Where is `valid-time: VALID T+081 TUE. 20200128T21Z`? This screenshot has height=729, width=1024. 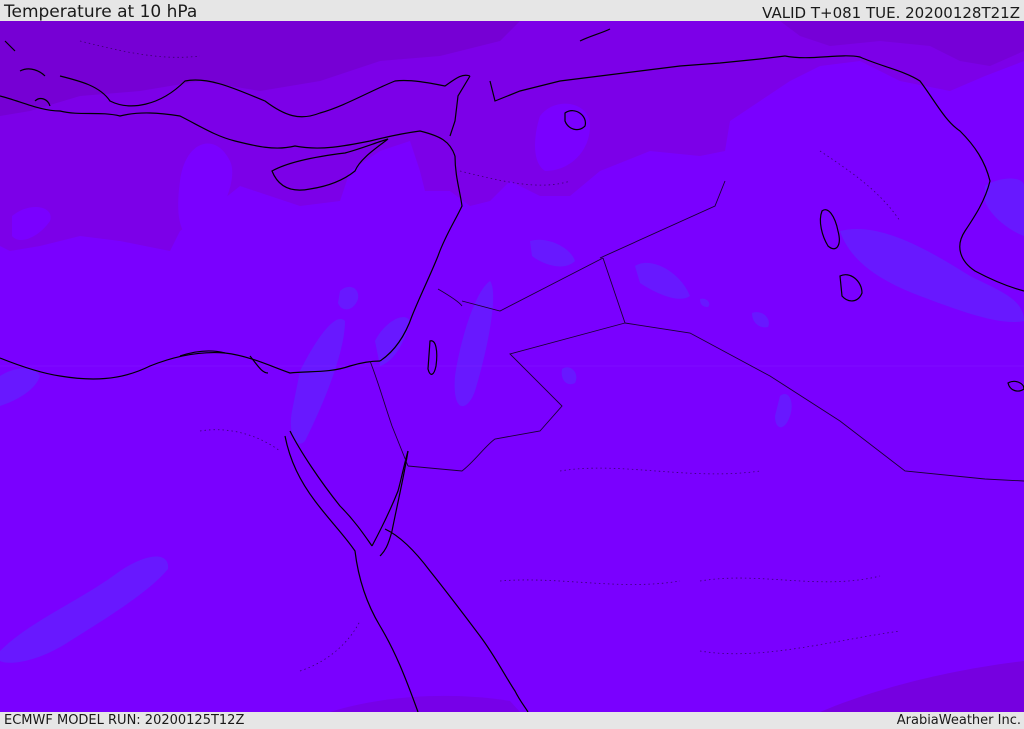
valid-time: VALID T+081 TUE. 20200128T21Z is located at coordinates (891, 13).